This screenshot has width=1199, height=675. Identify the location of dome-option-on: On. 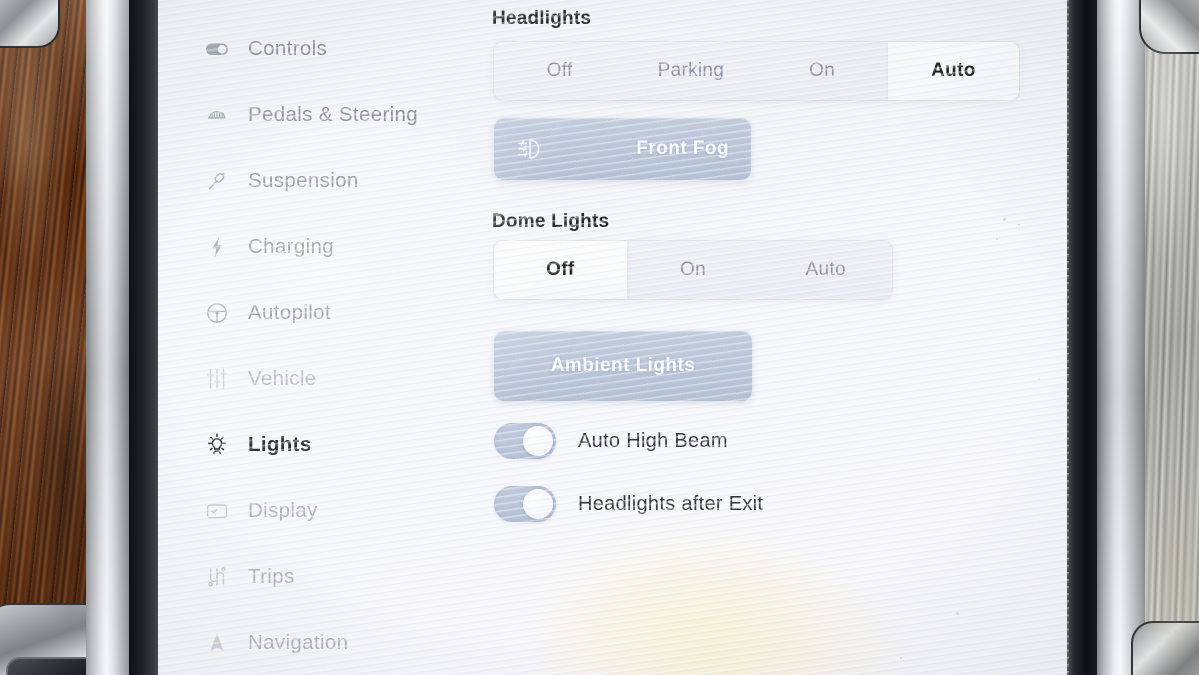
(693, 270).